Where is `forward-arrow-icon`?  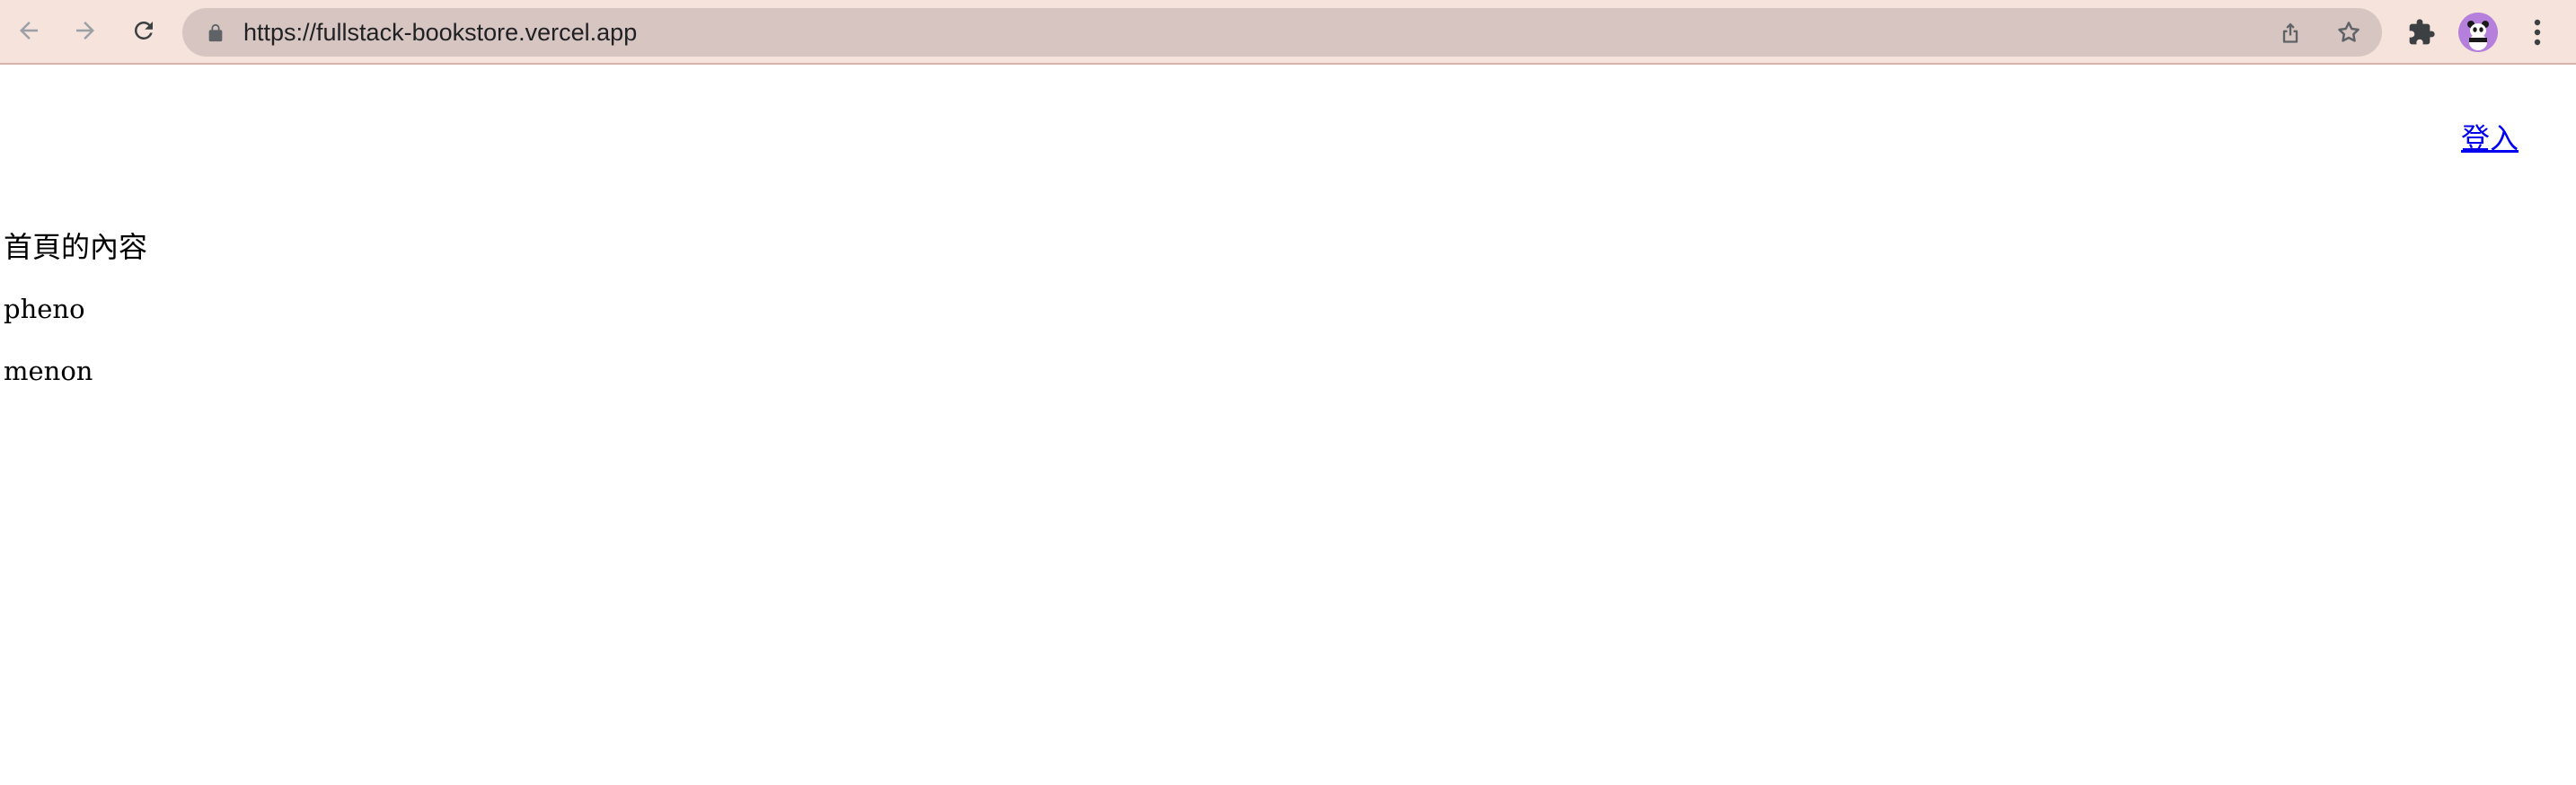
forward-arrow-icon is located at coordinates (85, 31).